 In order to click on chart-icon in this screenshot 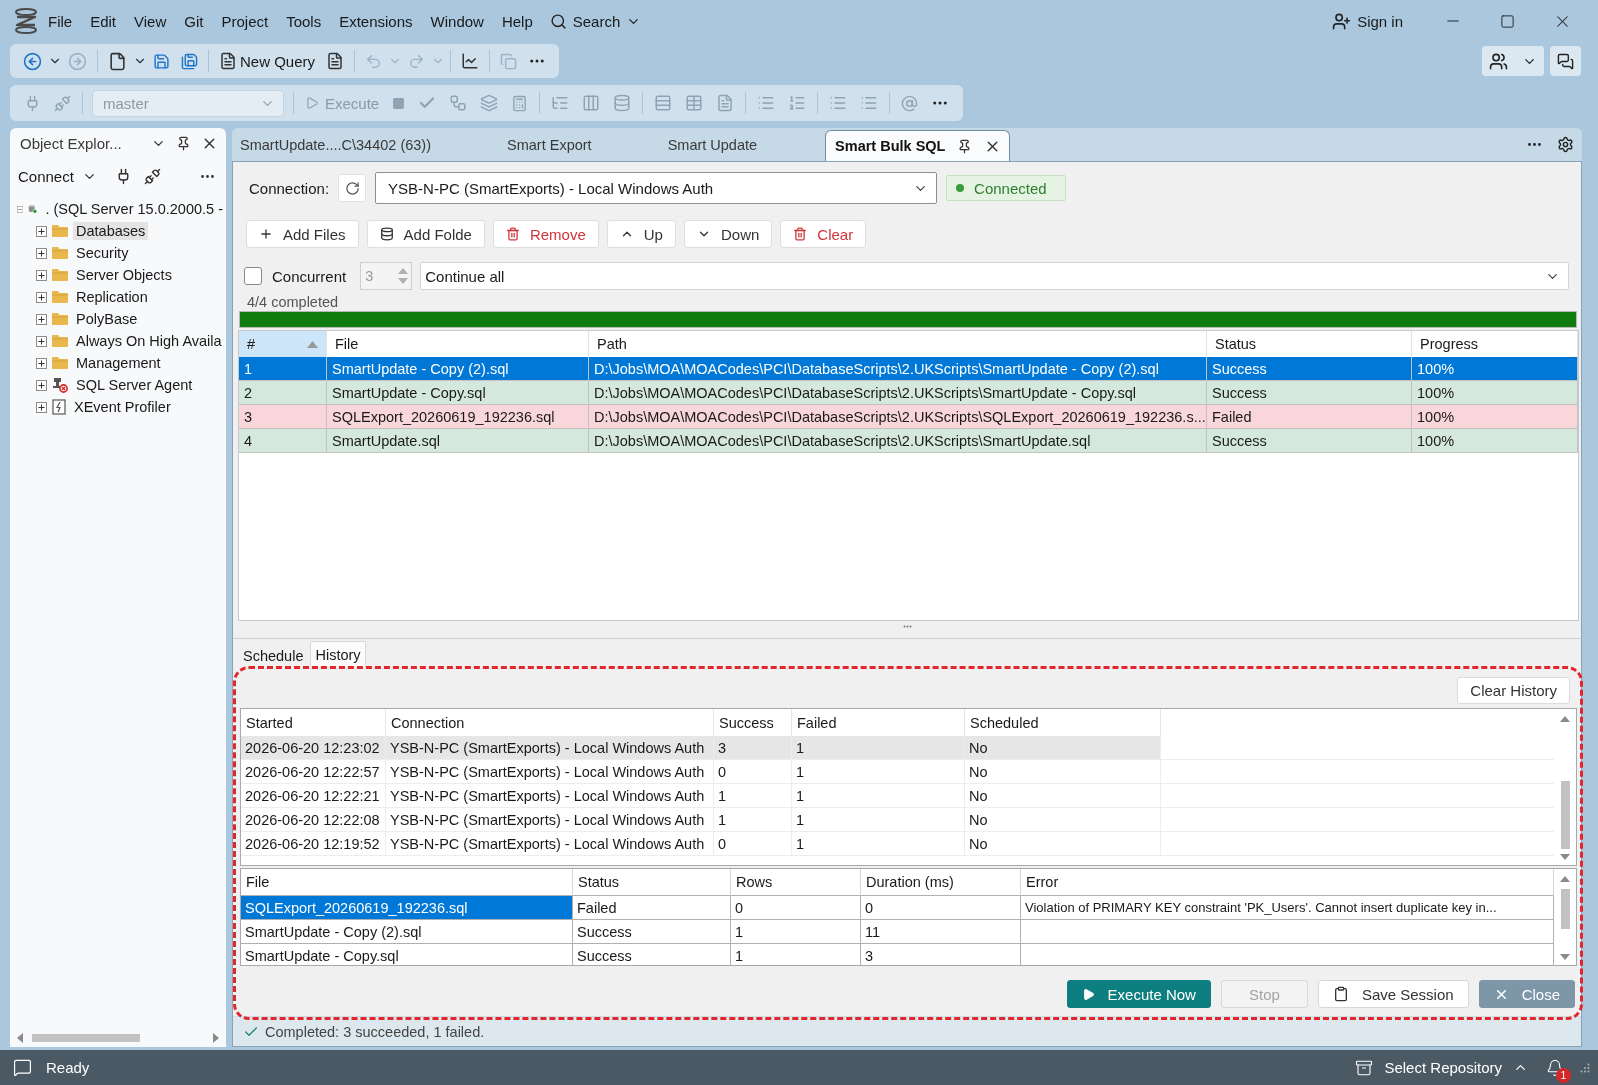, I will do `click(470, 61)`.